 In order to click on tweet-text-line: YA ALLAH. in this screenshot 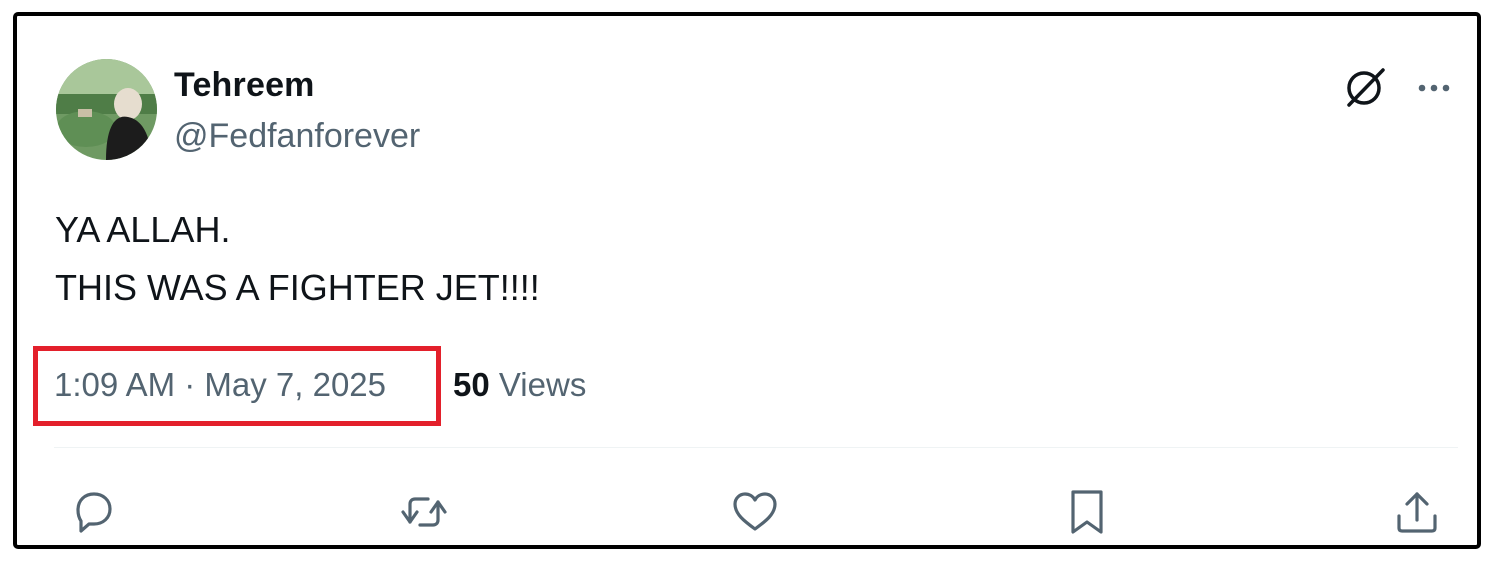, I will do `click(143, 229)`.